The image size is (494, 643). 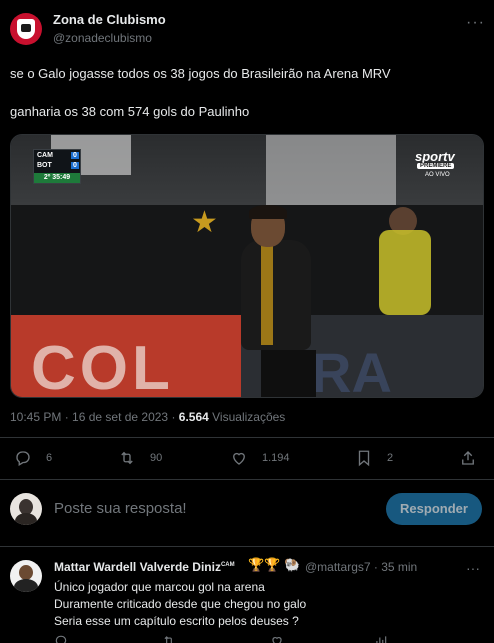 What do you see at coordinates (26, 29) in the screenshot?
I see `author-avatar` at bounding box center [26, 29].